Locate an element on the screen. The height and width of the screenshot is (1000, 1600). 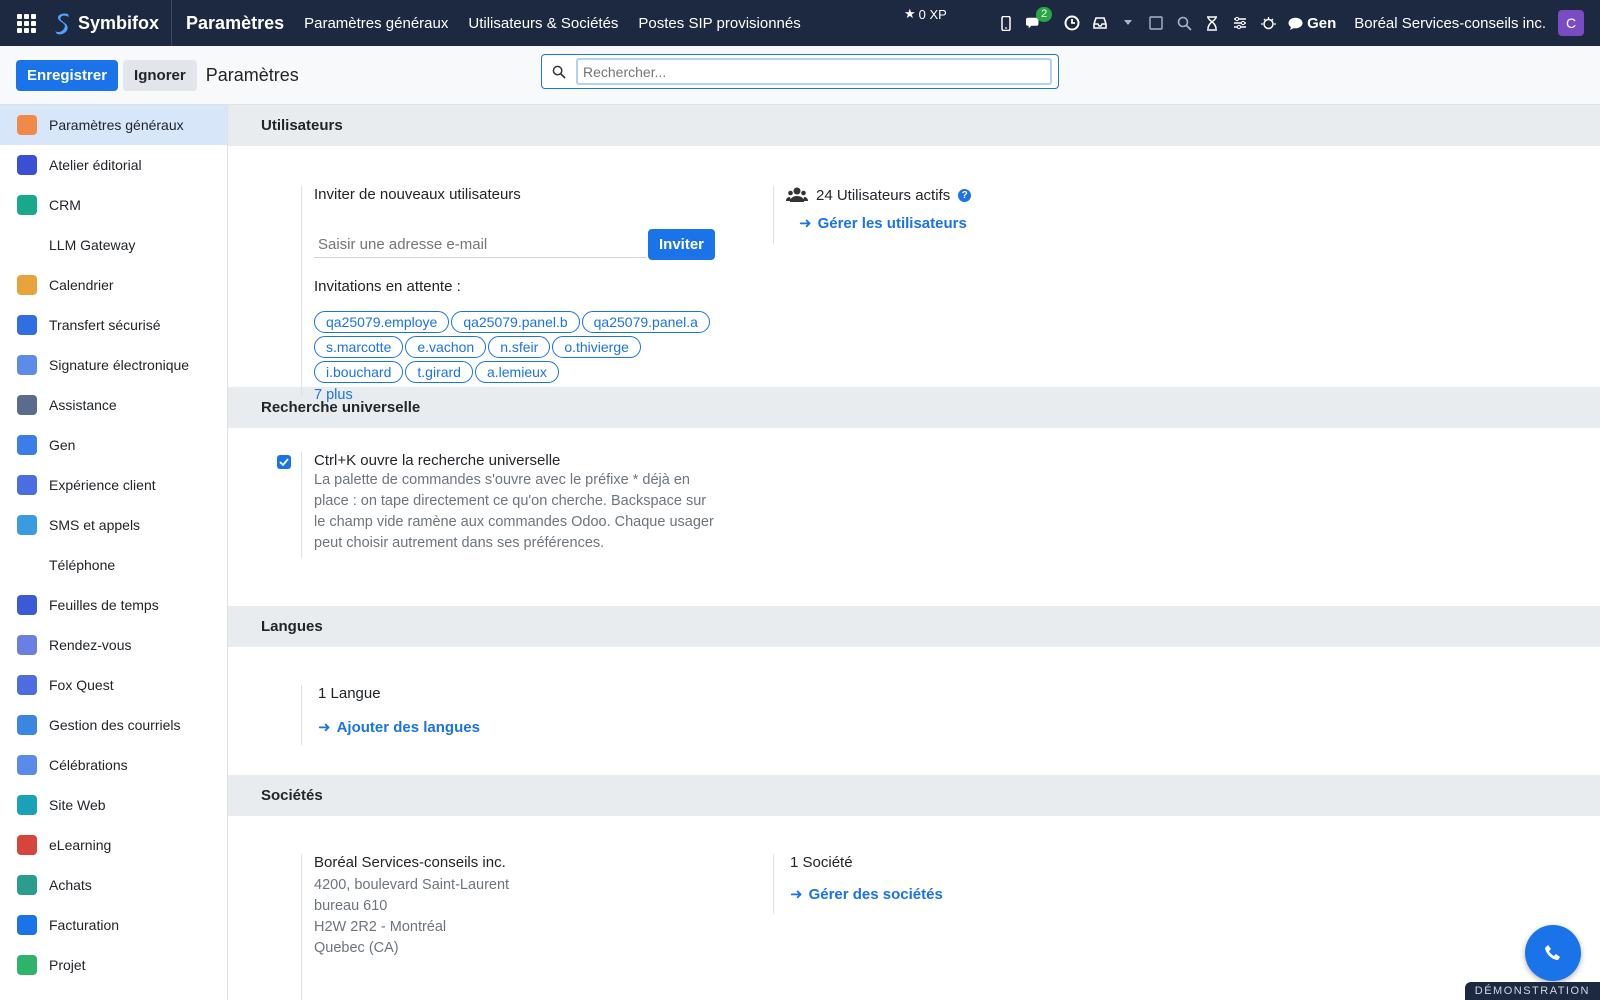
sliders-icon is located at coordinates (1240, 23).